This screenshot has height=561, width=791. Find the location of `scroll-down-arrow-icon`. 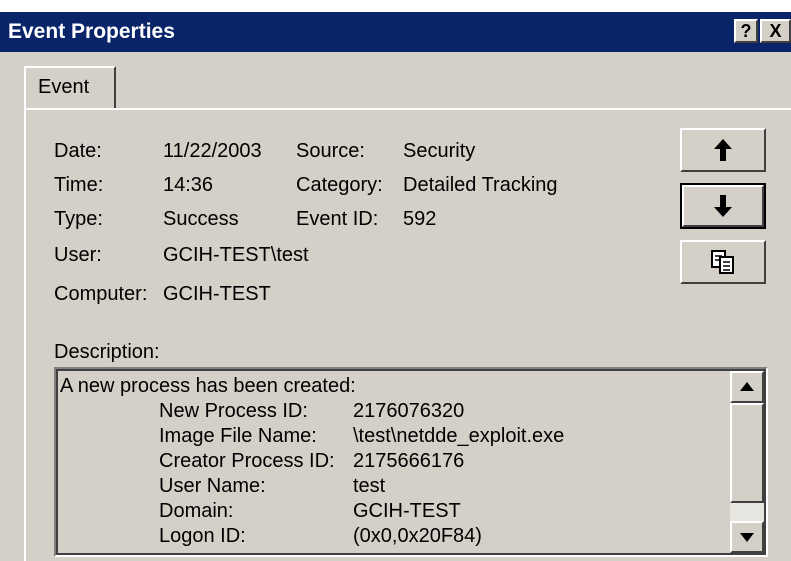

scroll-down-arrow-icon is located at coordinates (747, 537).